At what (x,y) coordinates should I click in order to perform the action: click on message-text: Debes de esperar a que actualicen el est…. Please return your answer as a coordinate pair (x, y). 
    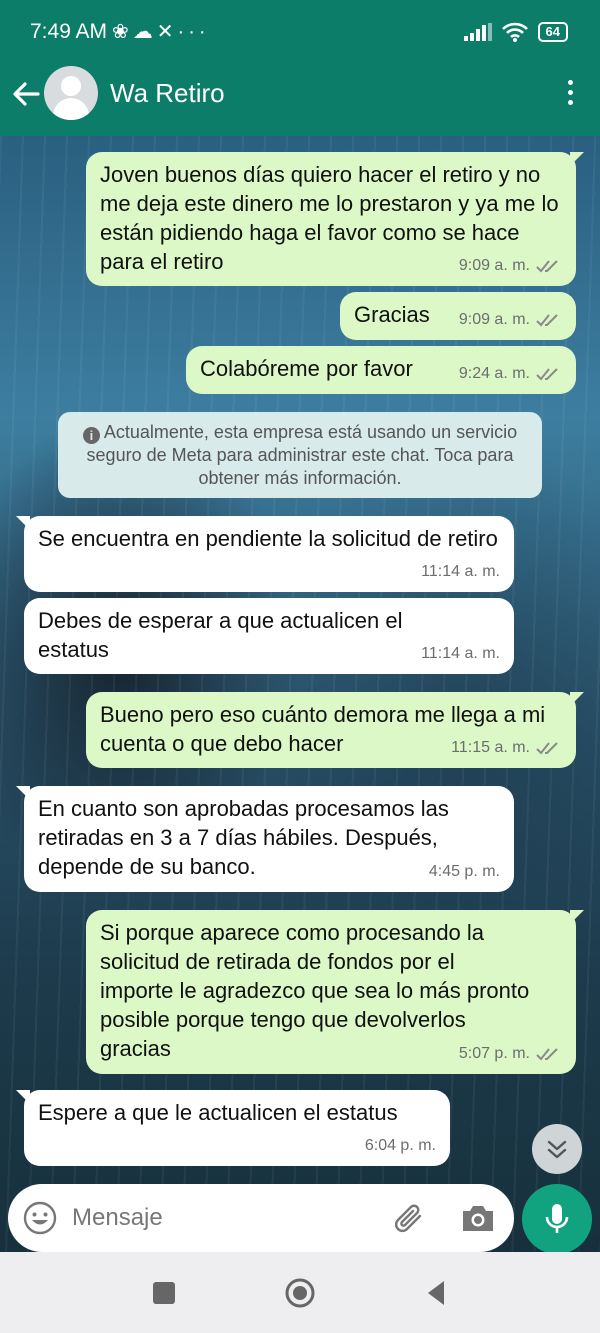
    Looking at the image, I should click on (220, 635).